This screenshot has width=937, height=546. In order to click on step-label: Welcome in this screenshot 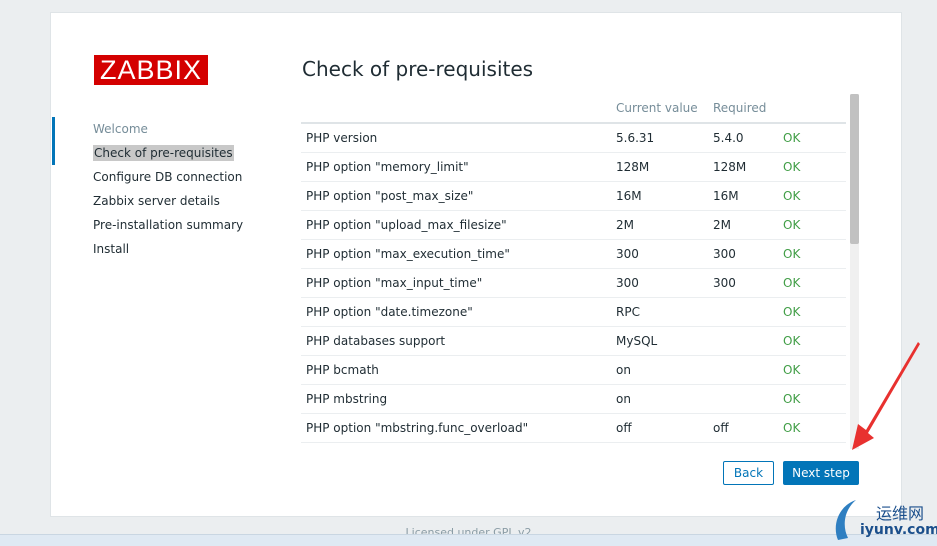, I will do `click(120, 129)`.